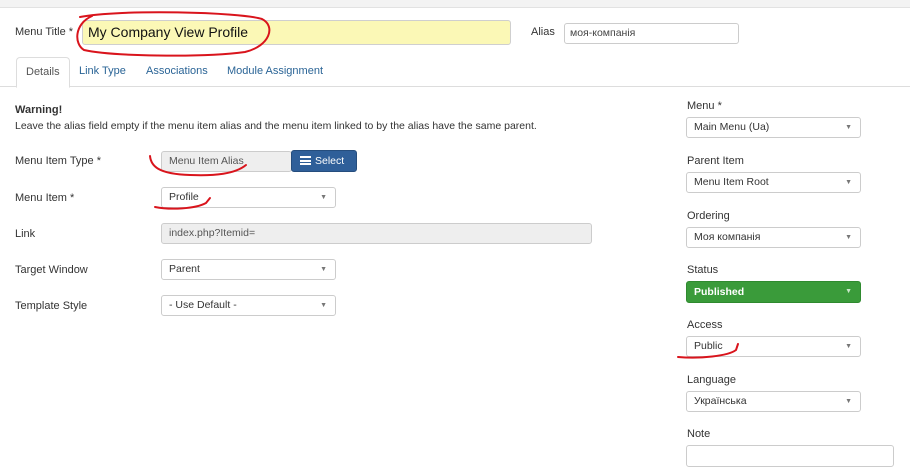  Describe the element at coordinates (173, 34) in the screenshot. I see `title-circle-annotation` at that location.